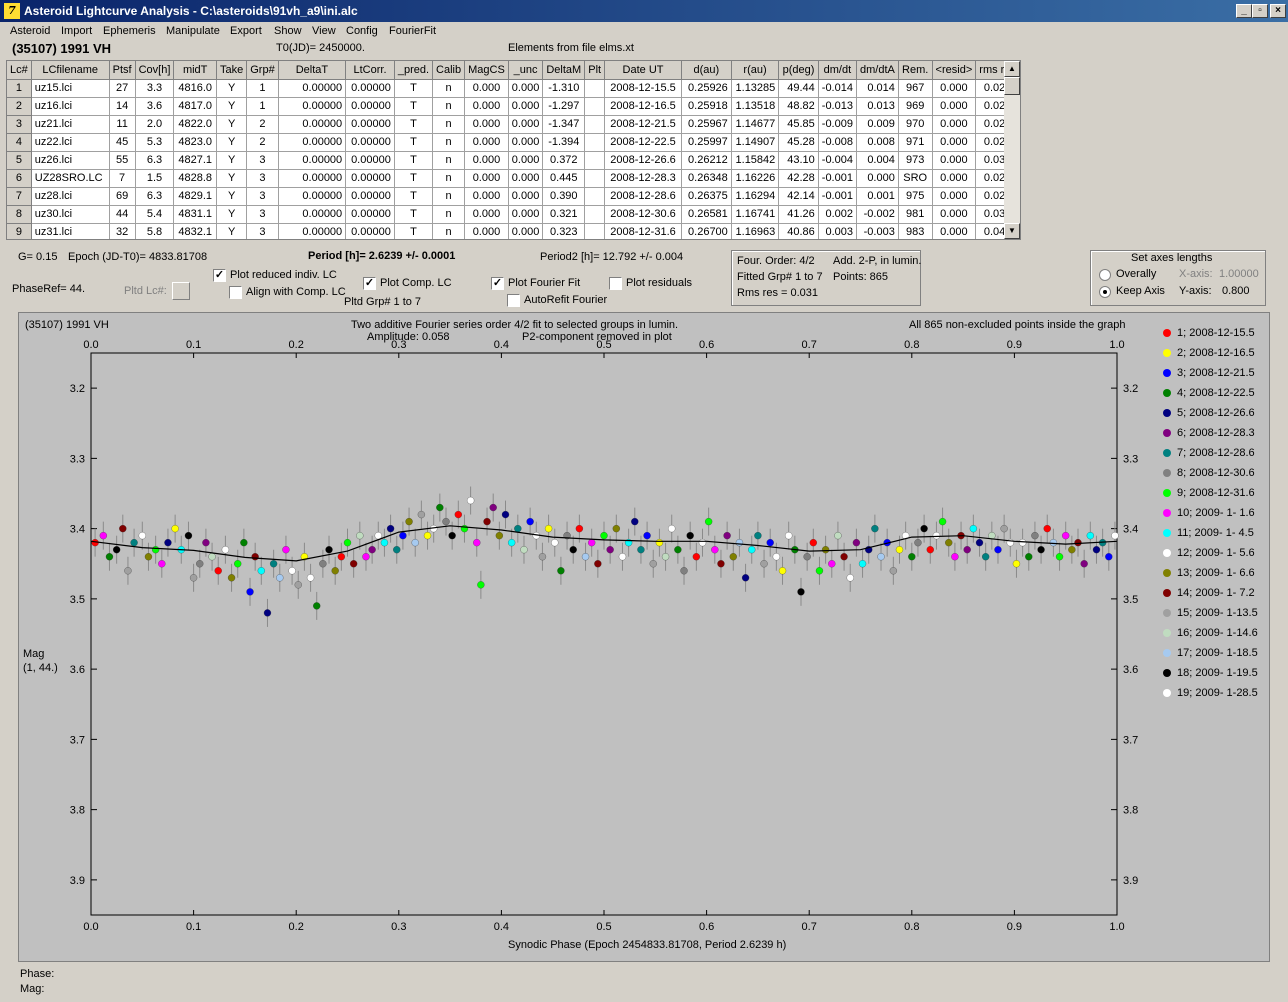  I want to click on table-cell: 2008-12-26.6, so click(643, 160).